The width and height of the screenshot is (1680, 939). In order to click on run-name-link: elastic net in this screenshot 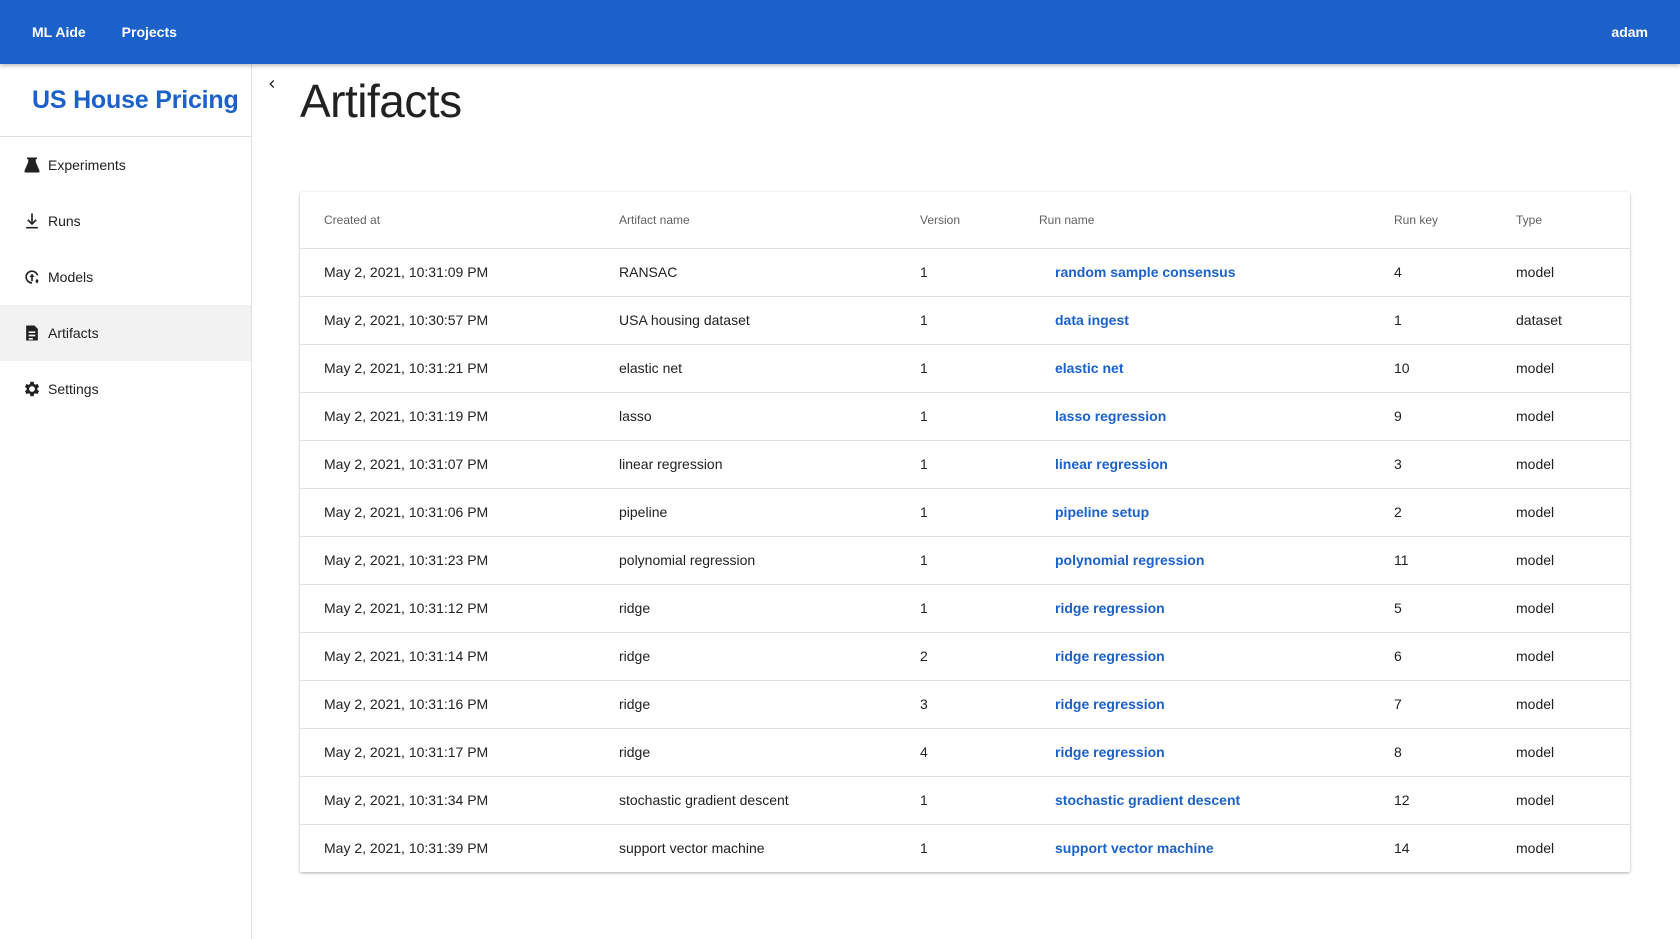, I will do `click(1089, 368)`.